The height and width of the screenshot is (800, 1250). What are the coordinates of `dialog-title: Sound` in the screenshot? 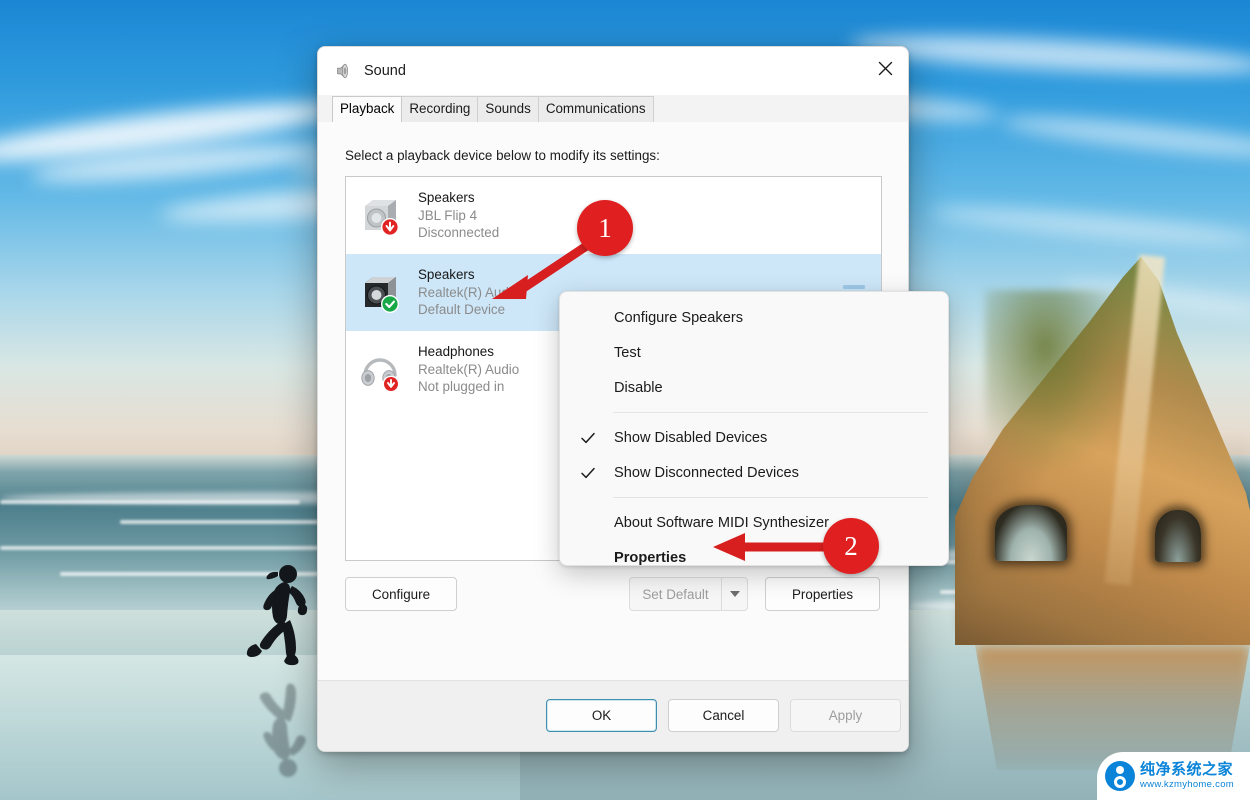 It's located at (385, 71).